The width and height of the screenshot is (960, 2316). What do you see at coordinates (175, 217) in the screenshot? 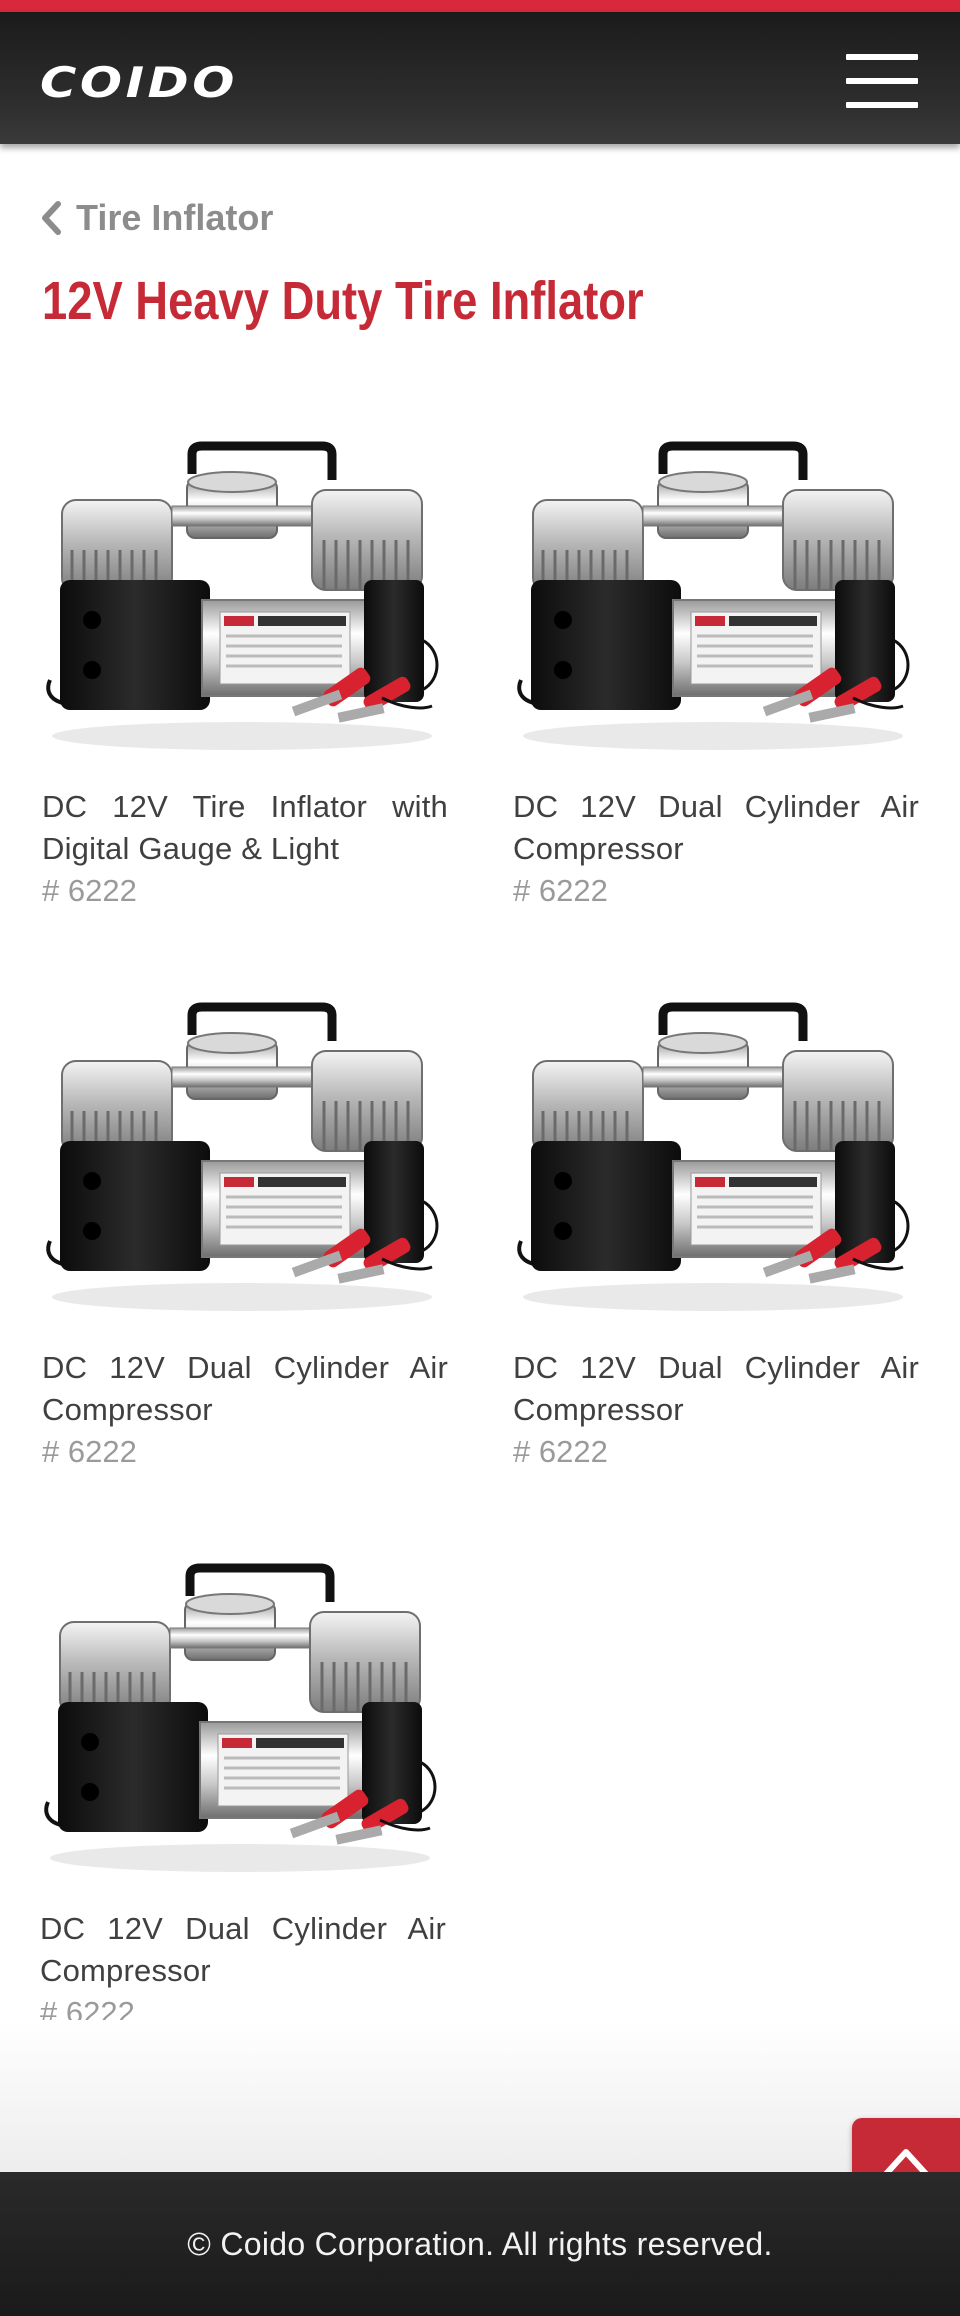
I see `breadcrumb-label: Tire Inflator` at bounding box center [175, 217].